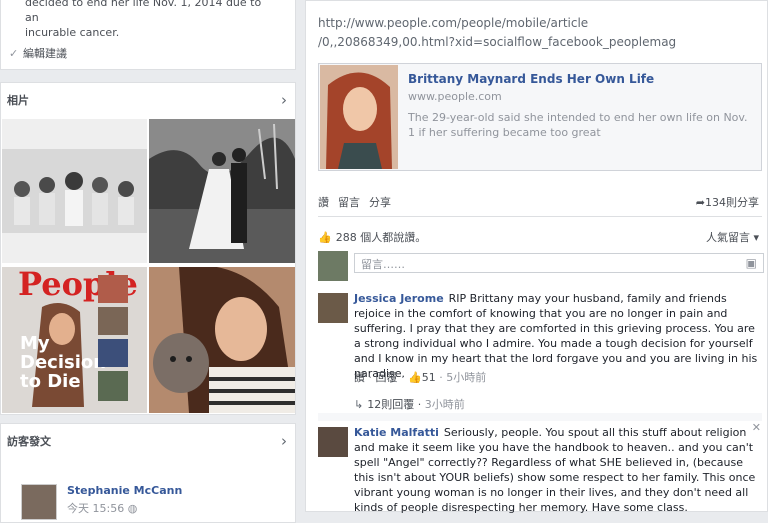 The width and height of the screenshot is (768, 523). What do you see at coordinates (531, 79) in the screenshot?
I see `shared-link-title: Brittany Maynard Ends Her Own Life` at bounding box center [531, 79].